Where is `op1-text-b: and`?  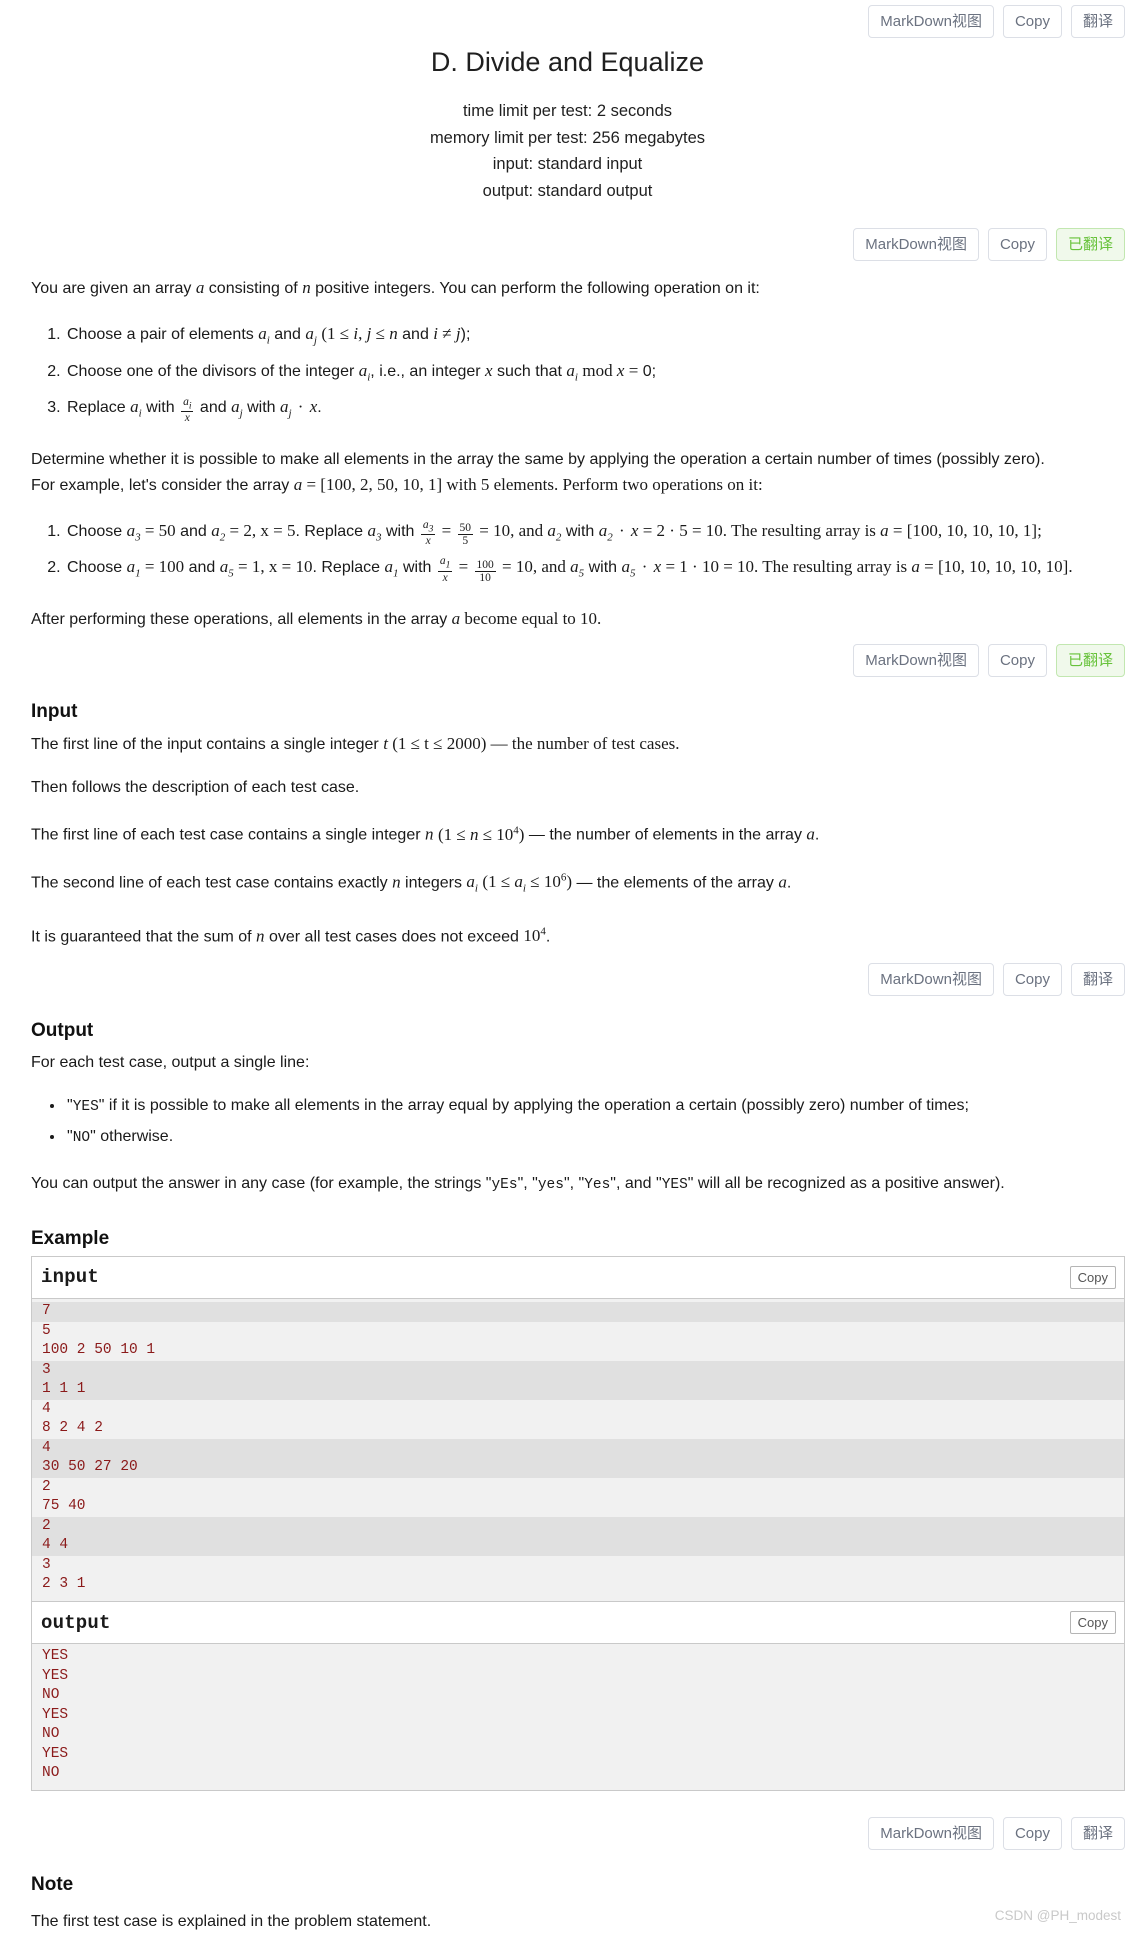 op1-text-b: and is located at coordinates (287, 335).